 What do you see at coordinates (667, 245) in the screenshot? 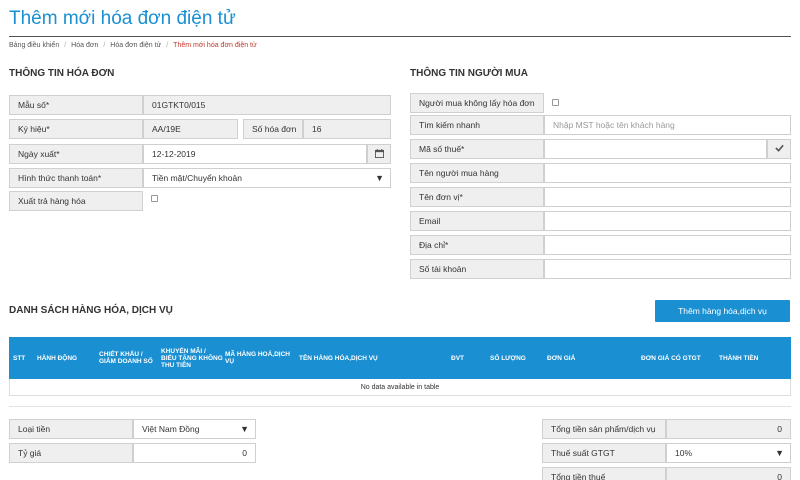
I see `address-input` at bounding box center [667, 245].